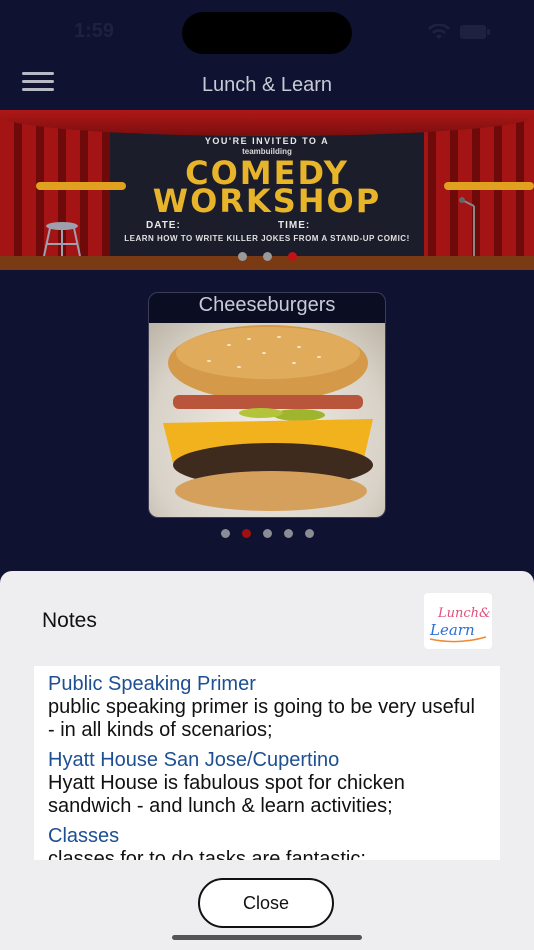 The width and height of the screenshot is (534, 950). I want to click on cheeseburger-image, so click(267, 420).